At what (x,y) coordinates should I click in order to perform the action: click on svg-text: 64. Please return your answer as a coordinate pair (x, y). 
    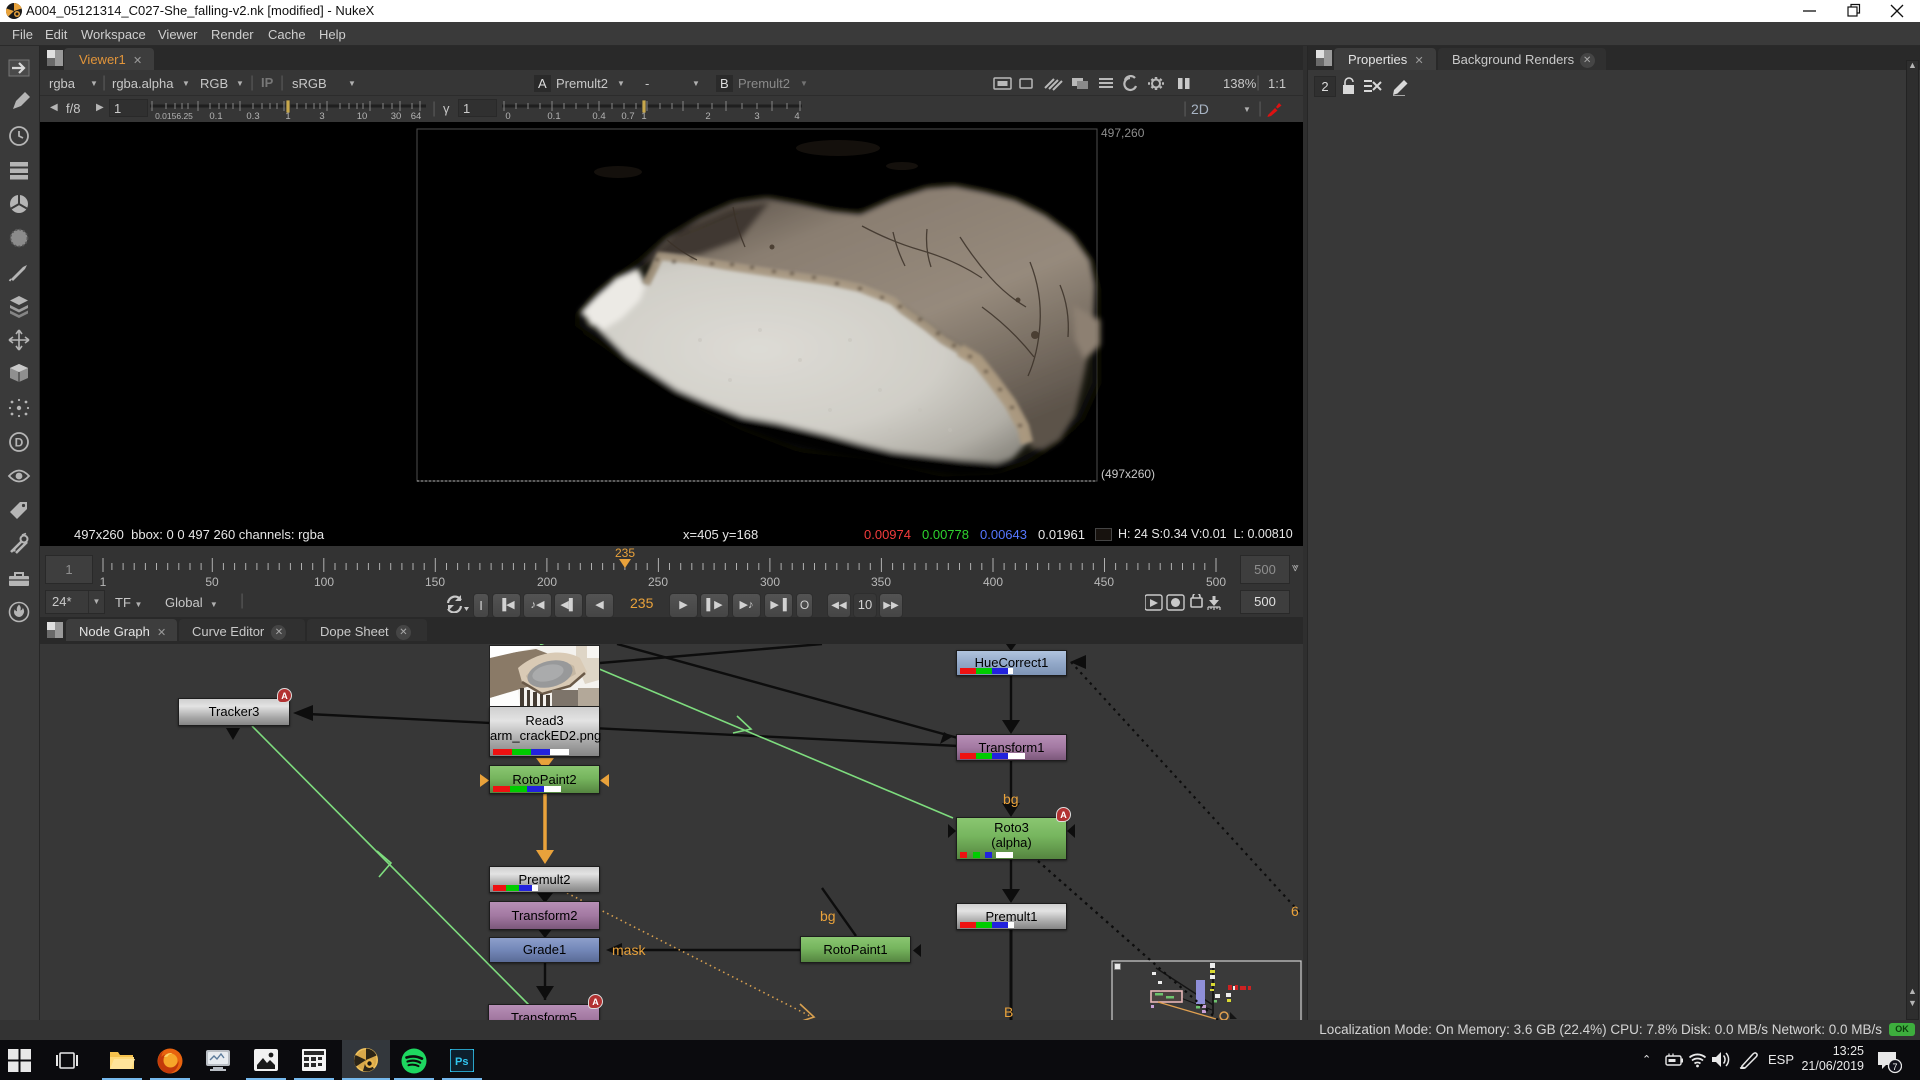
    Looking at the image, I should click on (416, 115).